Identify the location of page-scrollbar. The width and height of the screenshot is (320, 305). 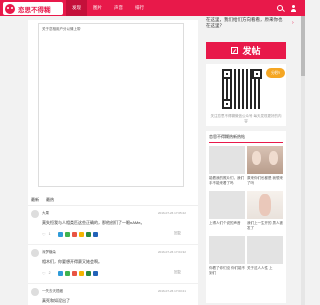
(303, 160).